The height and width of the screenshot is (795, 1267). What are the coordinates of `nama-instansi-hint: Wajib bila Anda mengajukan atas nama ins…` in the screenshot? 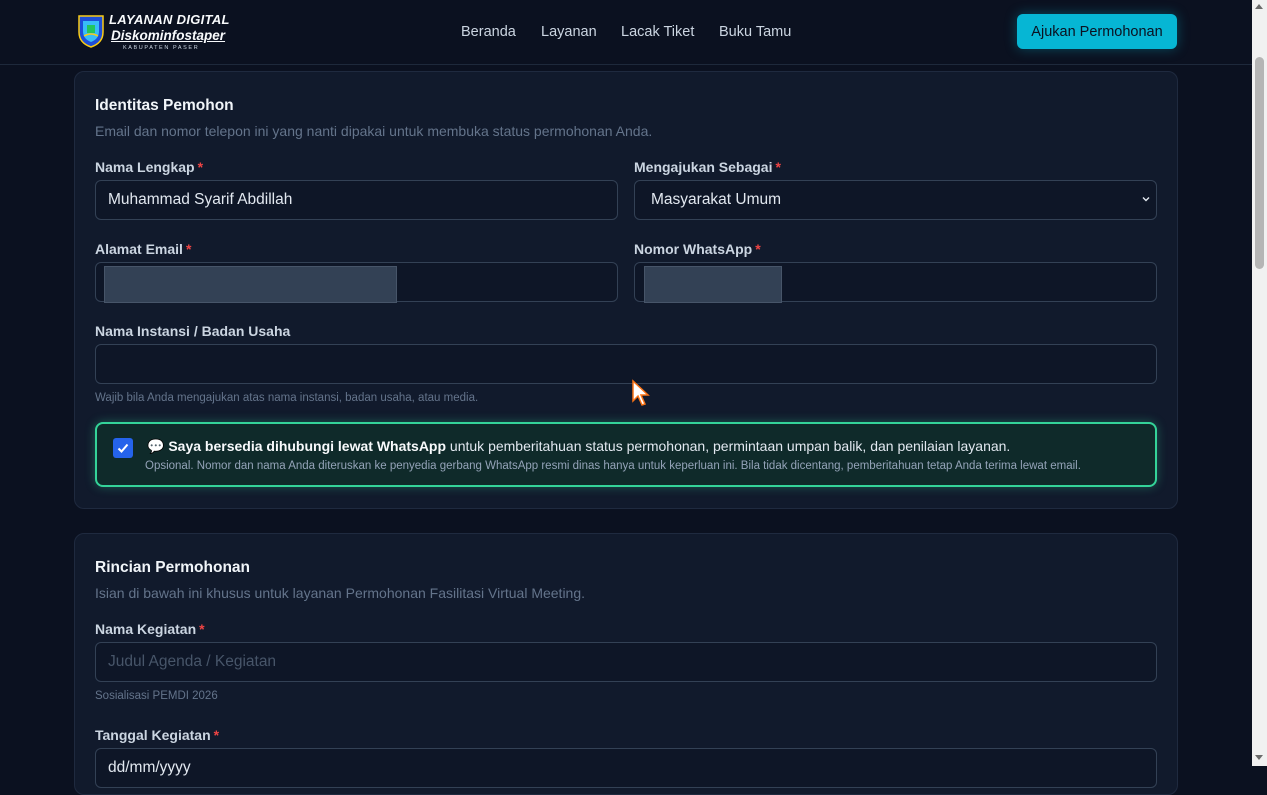 It's located at (287, 398).